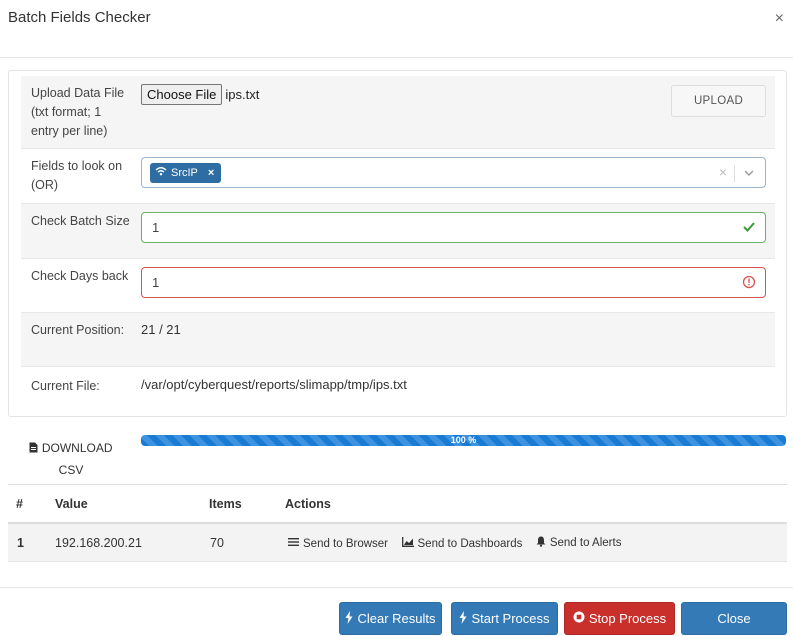 This screenshot has width=793, height=636. I want to click on days-back-row: Check Days back 1, so click(398, 286).